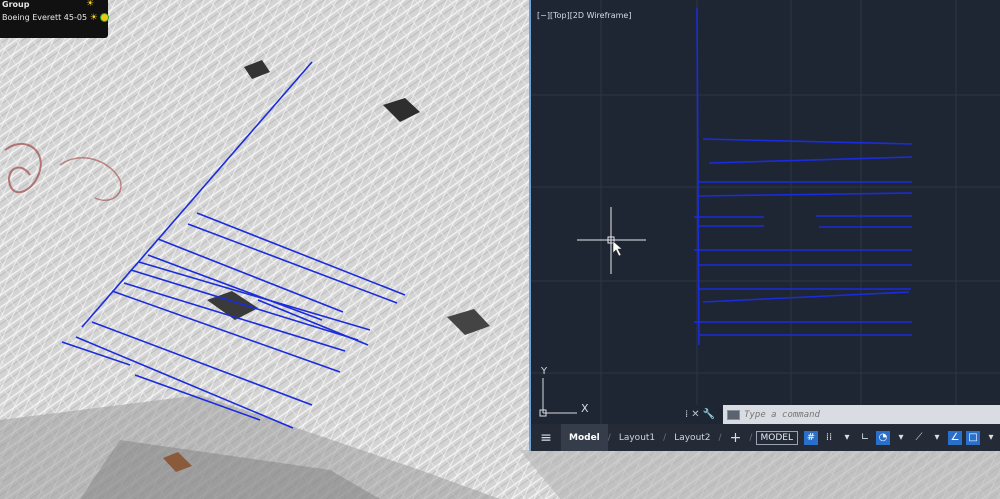 This screenshot has width=1000, height=499. What do you see at coordinates (736, 438) in the screenshot?
I see `add-layout-button: +` at bounding box center [736, 438].